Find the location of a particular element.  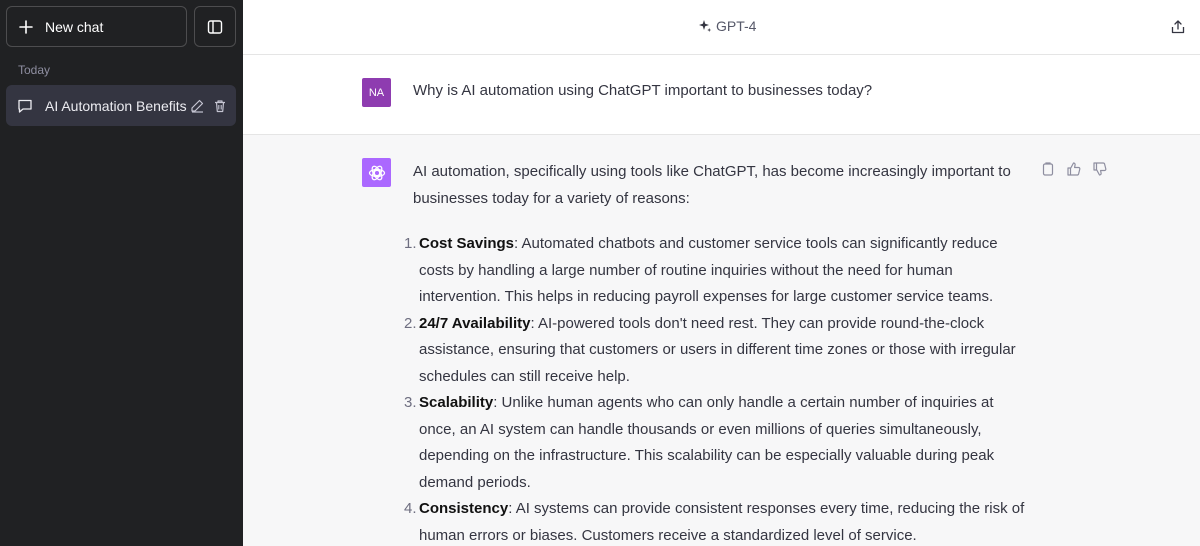

sidebar-toggle-icon is located at coordinates (215, 26).